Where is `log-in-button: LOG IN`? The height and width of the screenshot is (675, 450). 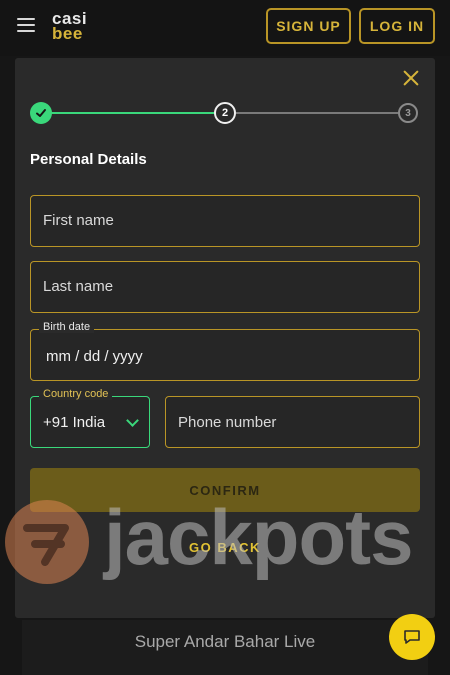
log-in-button: LOG IN is located at coordinates (397, 26).